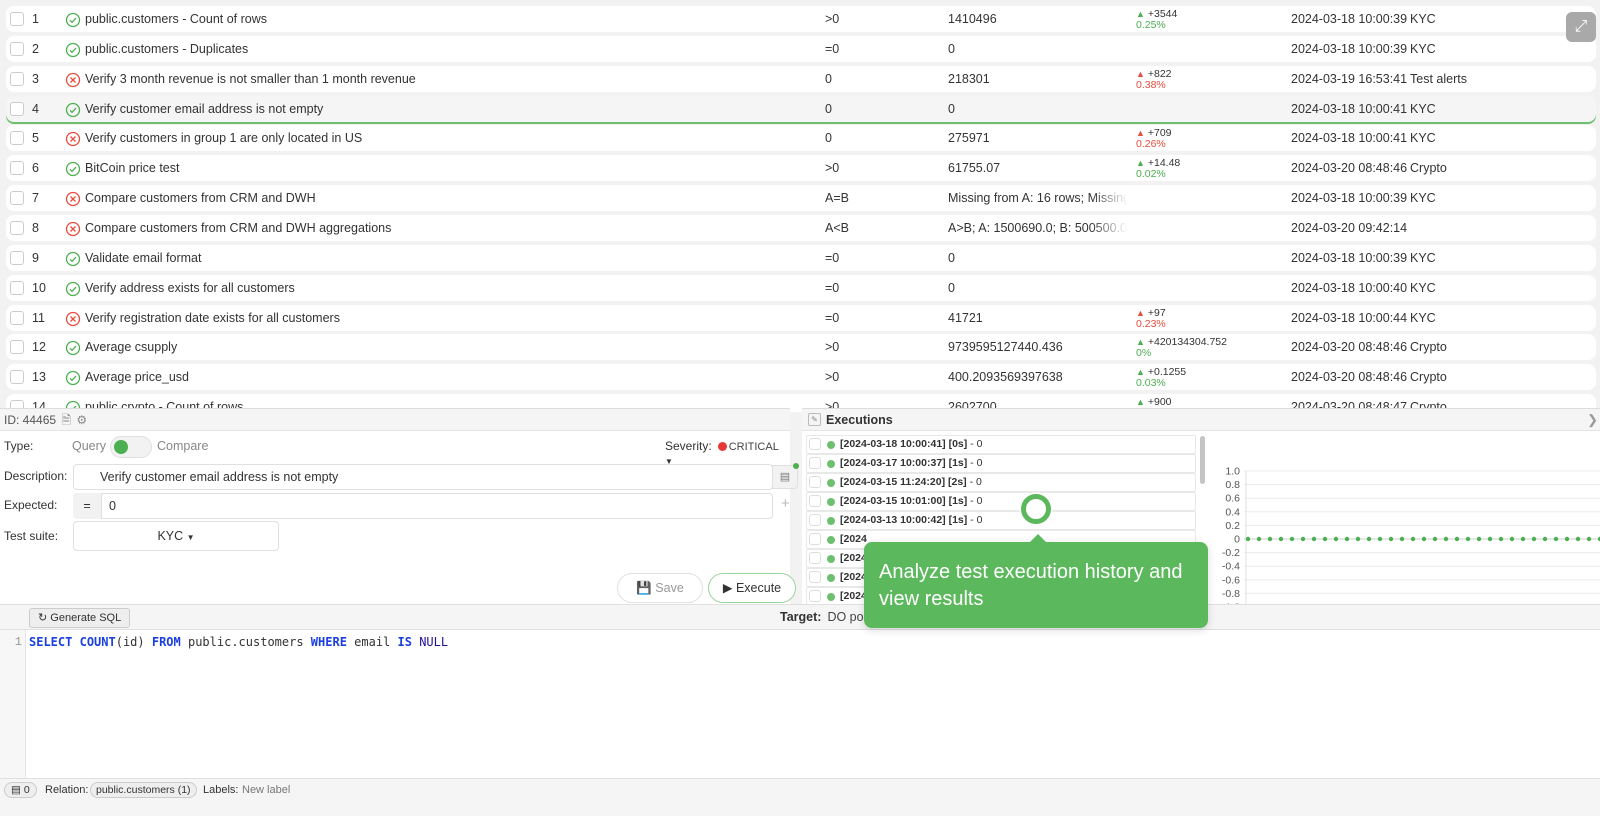 This screenshot has height=816, width=1600. Describe the element at coordinates (132, 168) in the screenshot. I see `test-name: BitCoin price test` at that location.